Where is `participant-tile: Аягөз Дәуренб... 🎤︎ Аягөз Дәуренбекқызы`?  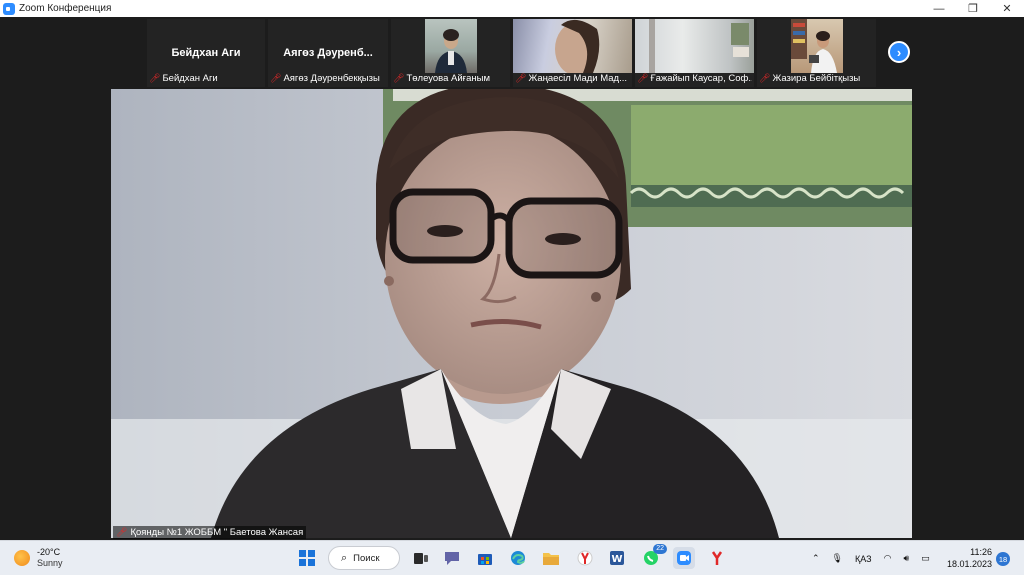
participant-tile: Аягөз Дәуренб... 🎤︎ Аягөз Дәуренбекқызы is located at coordinates (328, 53).